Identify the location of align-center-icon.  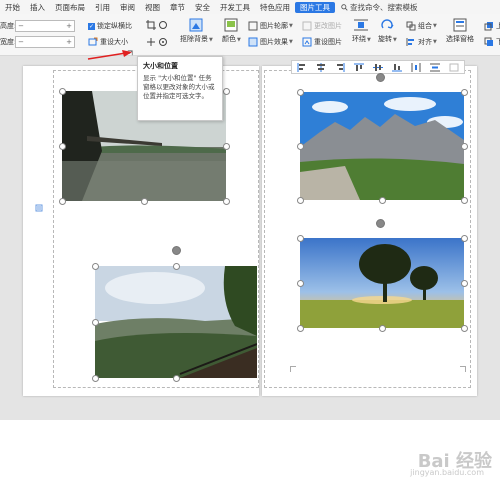
(321, 67).